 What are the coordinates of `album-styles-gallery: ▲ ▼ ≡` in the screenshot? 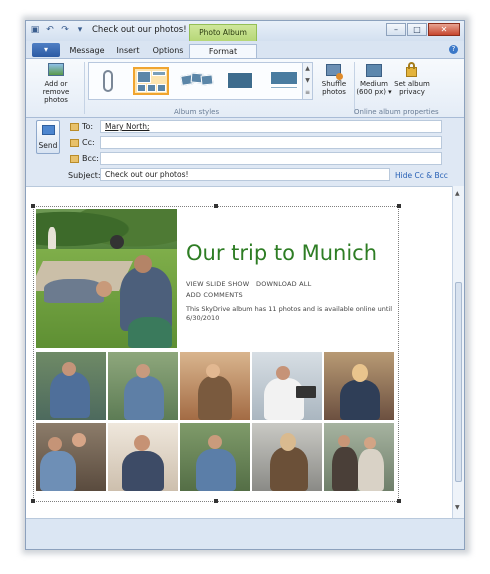 It's located at (200, 81).